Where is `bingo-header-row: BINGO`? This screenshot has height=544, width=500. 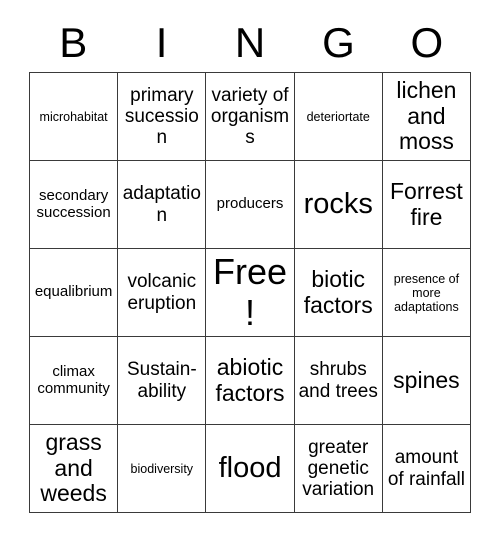 bingo-header-row: BINGO is located at coordinates (250, 43).